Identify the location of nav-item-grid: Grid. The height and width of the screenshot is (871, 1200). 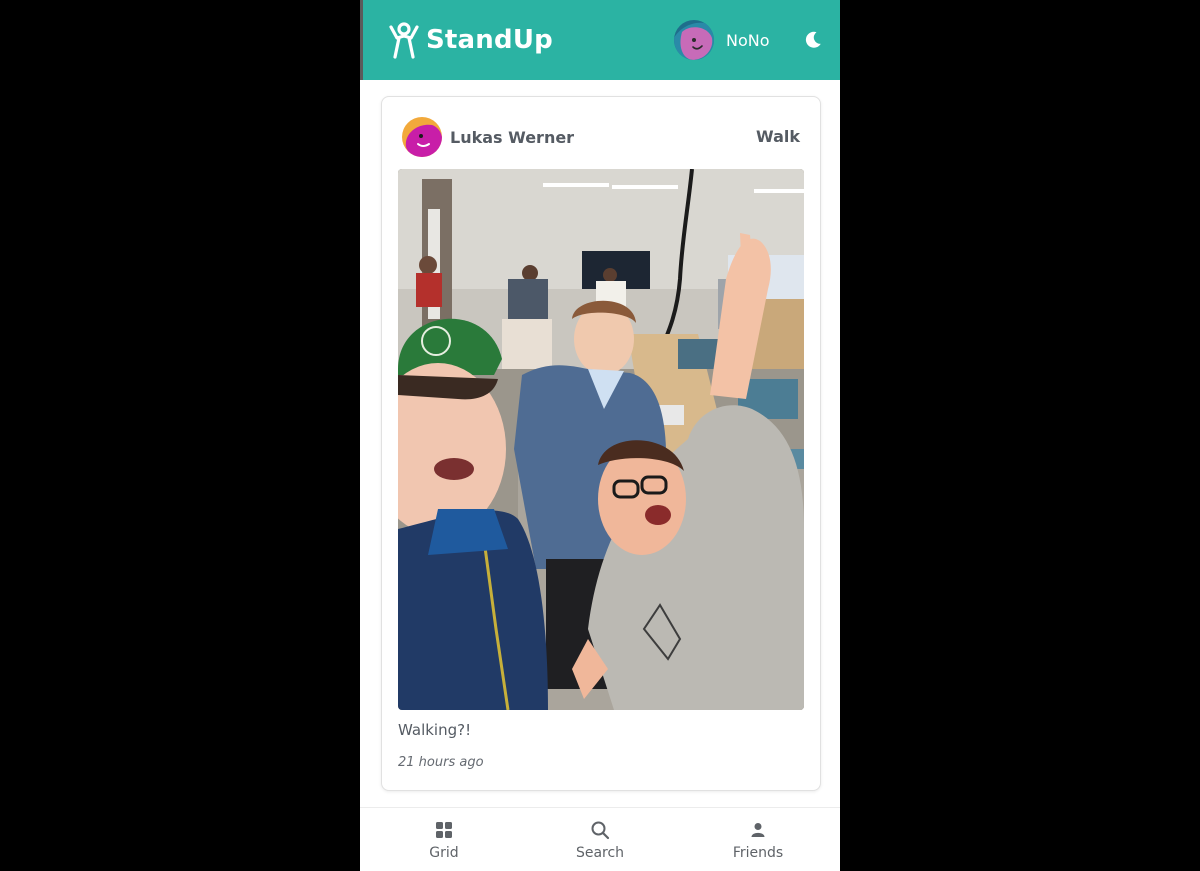
(444, 839).